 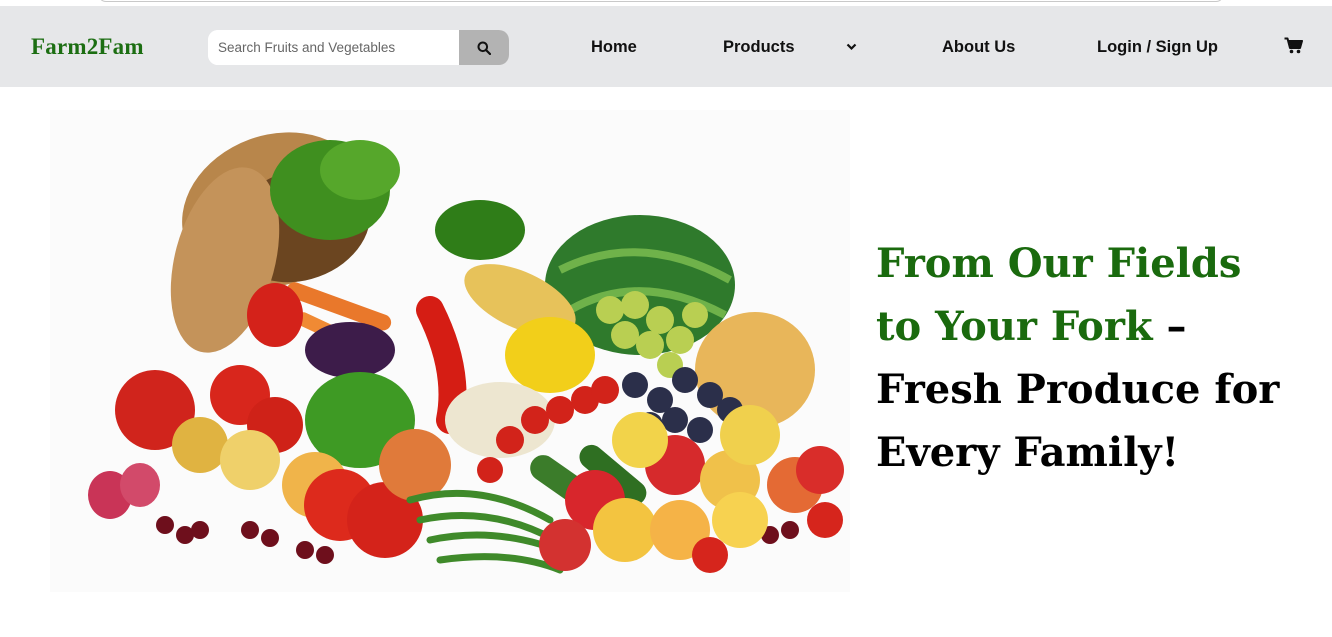 What do you see at coordinates (759, 47) in the screenshot?
I see `nav-products: Products` at bounding box center [759, 47].